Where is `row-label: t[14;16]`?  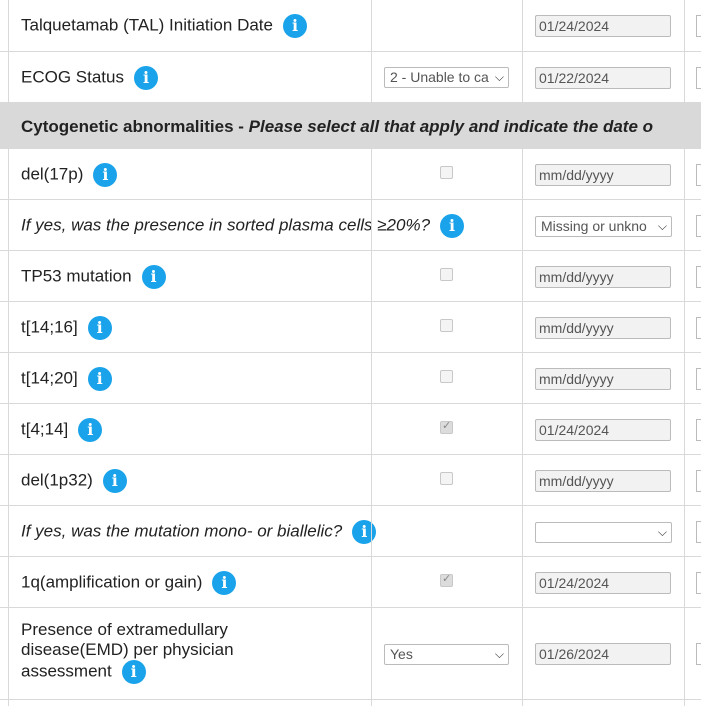
row-label: t[14;16] is located at coordinates (49, 327).